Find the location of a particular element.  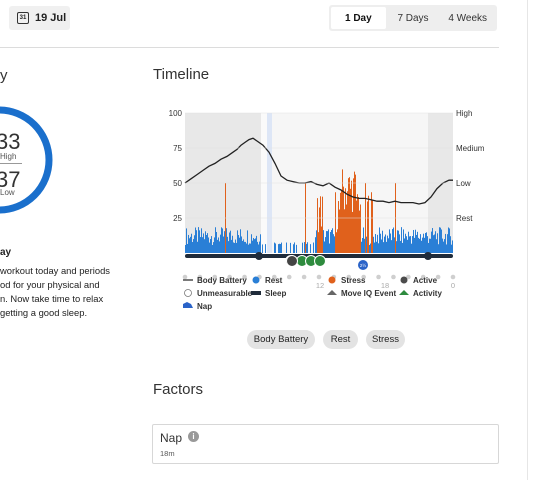

summary-line: od for your physical and is located at coordinates (50, 284).